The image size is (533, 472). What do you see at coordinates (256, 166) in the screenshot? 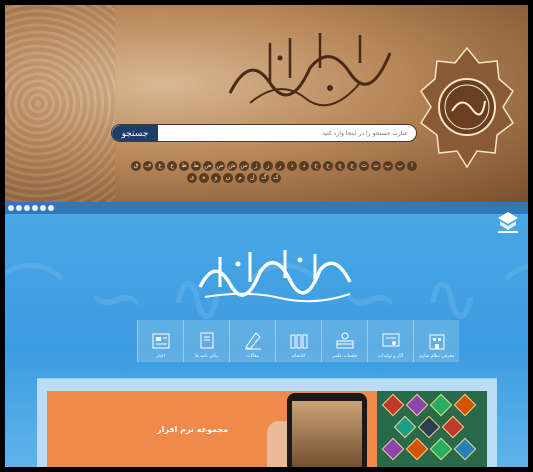
I see `letter-button: ژ` at bounding box center [256, 166].